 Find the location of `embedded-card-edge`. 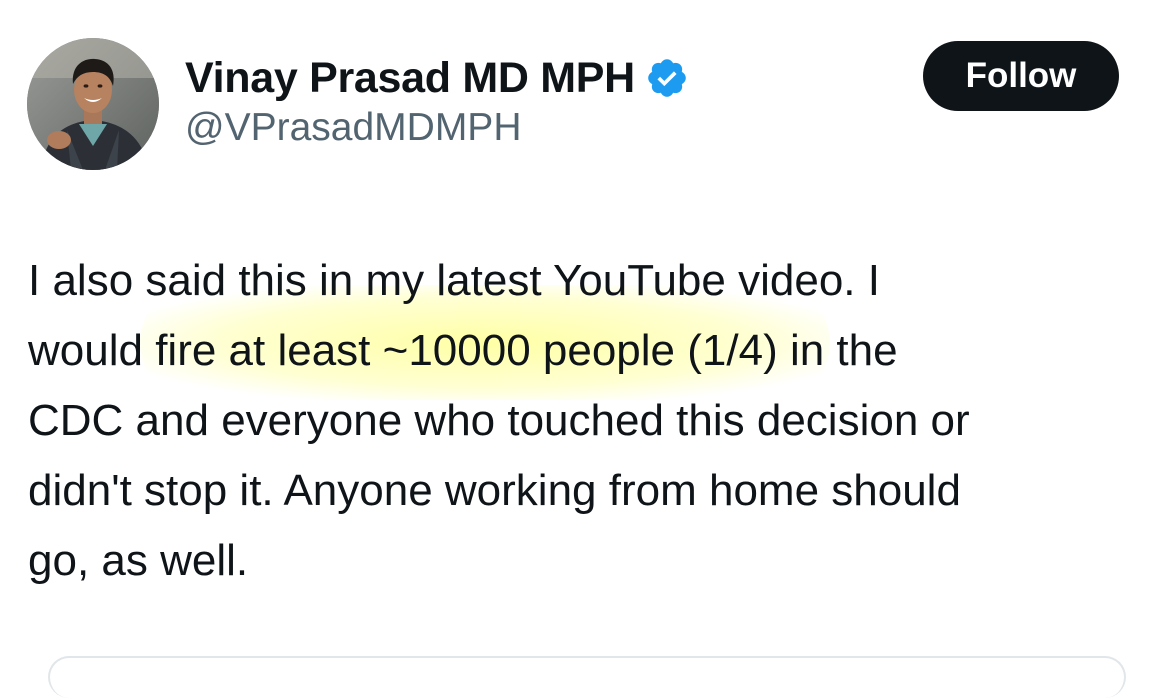

embedded-card-edge is located at coordinates (587, 677).